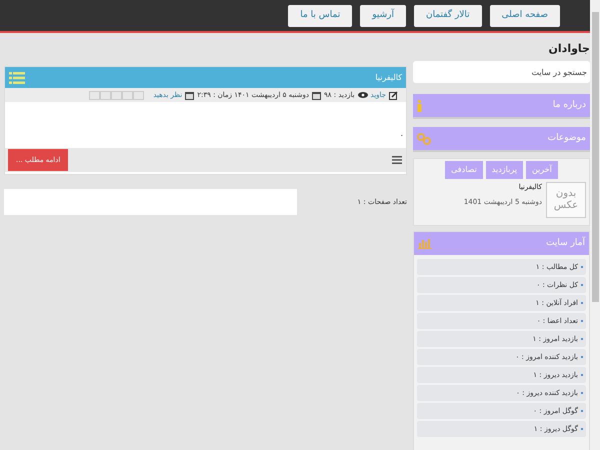  What do you see at coordinates (383, 15) in the screenshot?
I see `nav-button: آرشیو` at bounding box center [383, 15].